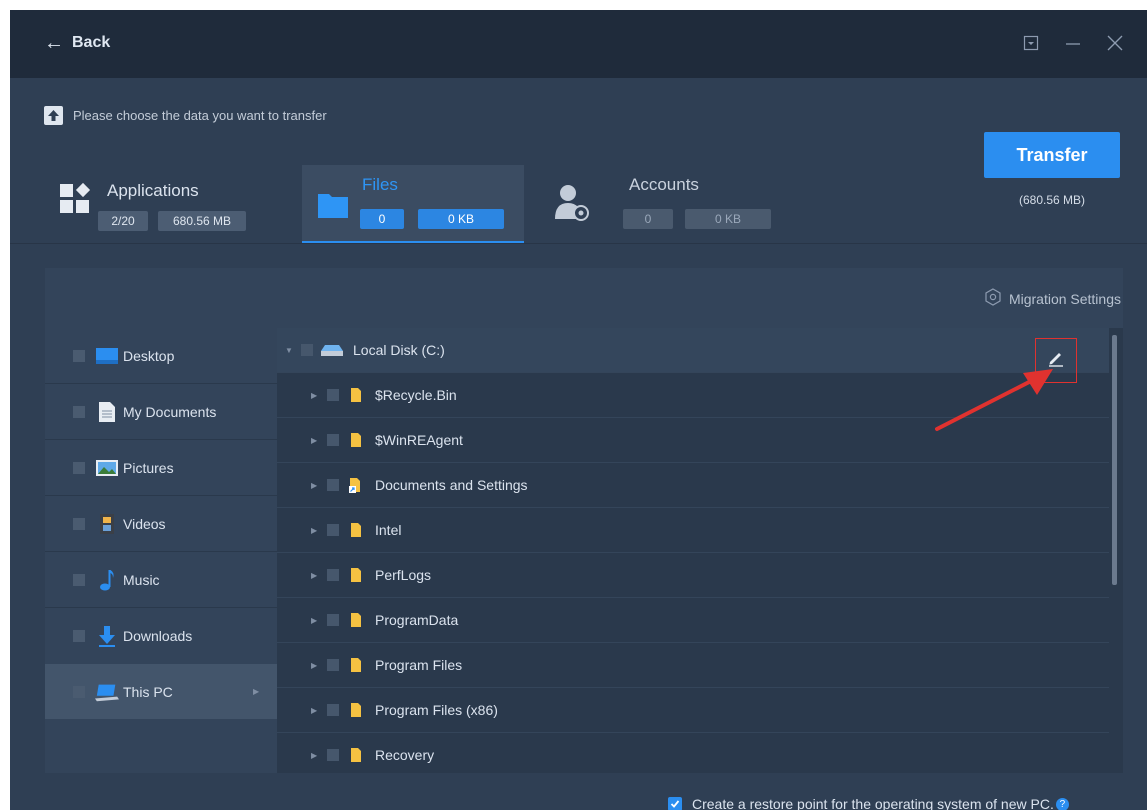 The width and height of the screenshot is (1147, 810). I want to click on sidebar-item-downloads: Downloads, so click(161, 635).